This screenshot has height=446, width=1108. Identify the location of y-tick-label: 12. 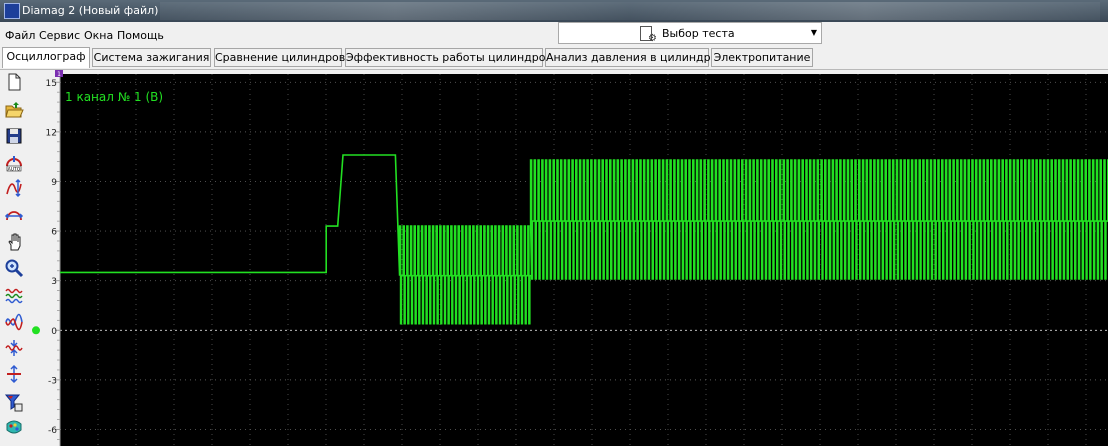
(51, 133).